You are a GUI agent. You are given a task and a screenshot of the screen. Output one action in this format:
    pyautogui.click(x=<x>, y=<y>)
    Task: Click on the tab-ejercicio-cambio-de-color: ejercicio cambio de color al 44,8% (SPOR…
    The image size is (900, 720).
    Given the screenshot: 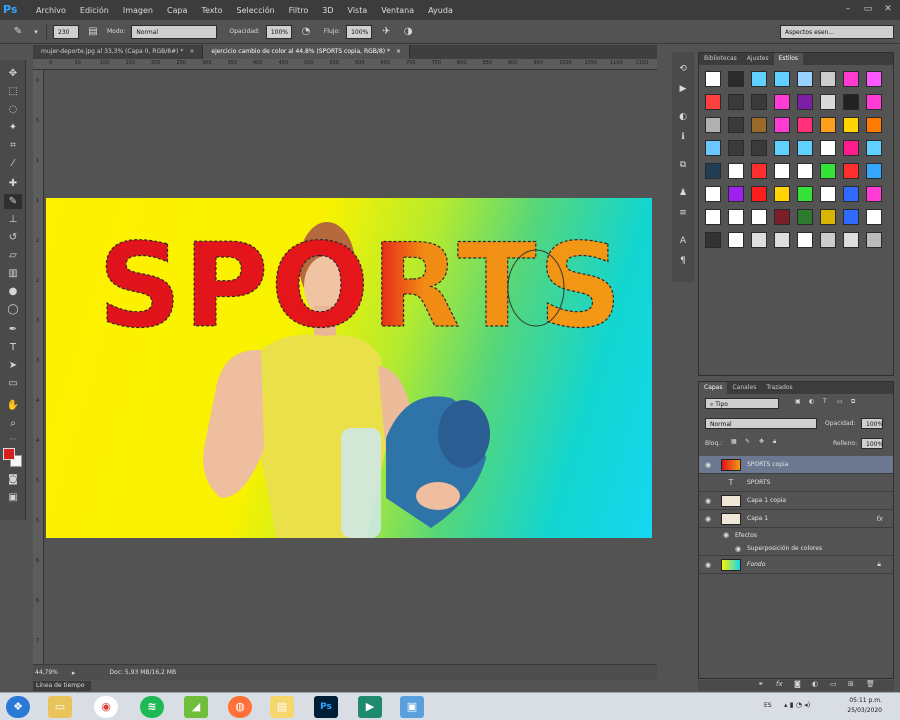 What is the action you would take?
    pyautogui.click(x=307, y=52)
    